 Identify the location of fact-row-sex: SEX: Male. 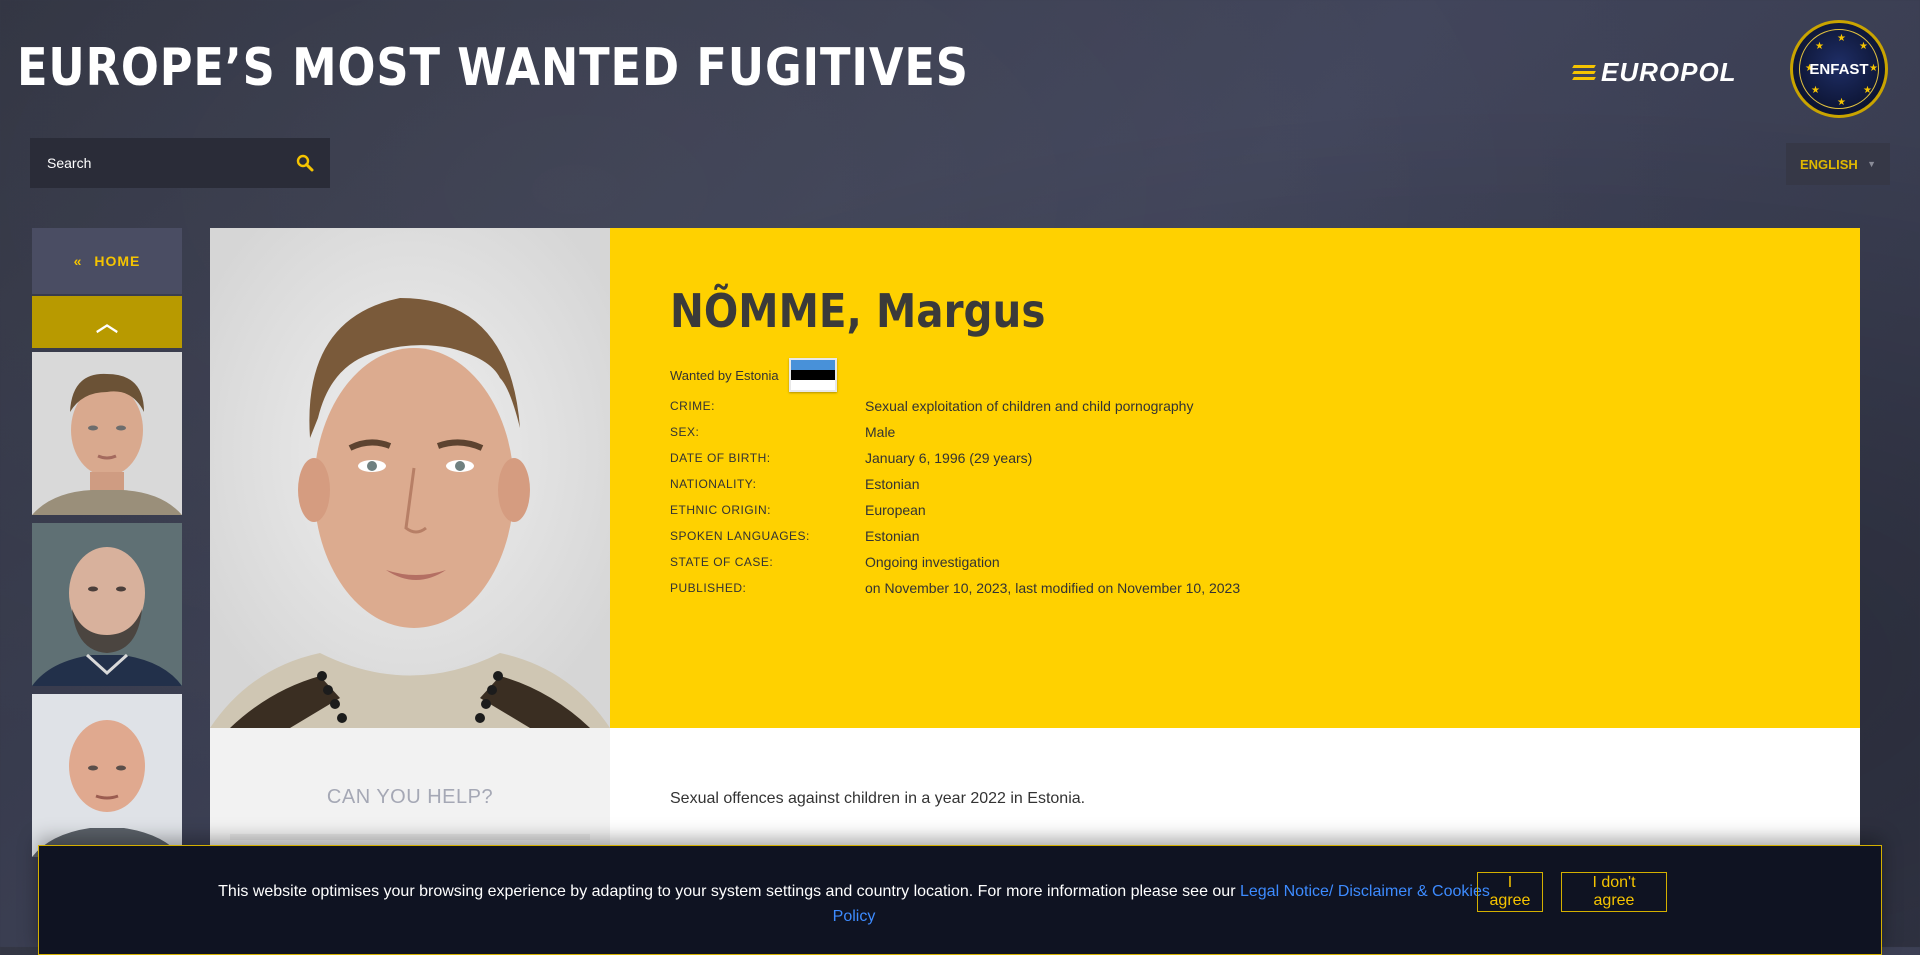
(955, 432).